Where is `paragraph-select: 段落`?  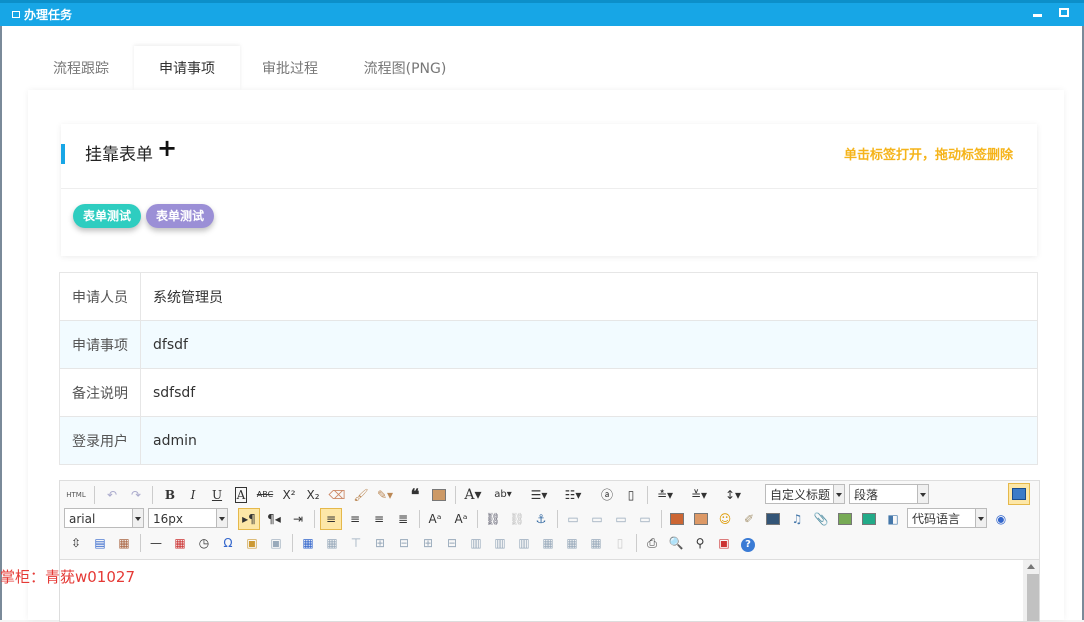 paragraph-select: 段落 is located at coordinates (889, 494).